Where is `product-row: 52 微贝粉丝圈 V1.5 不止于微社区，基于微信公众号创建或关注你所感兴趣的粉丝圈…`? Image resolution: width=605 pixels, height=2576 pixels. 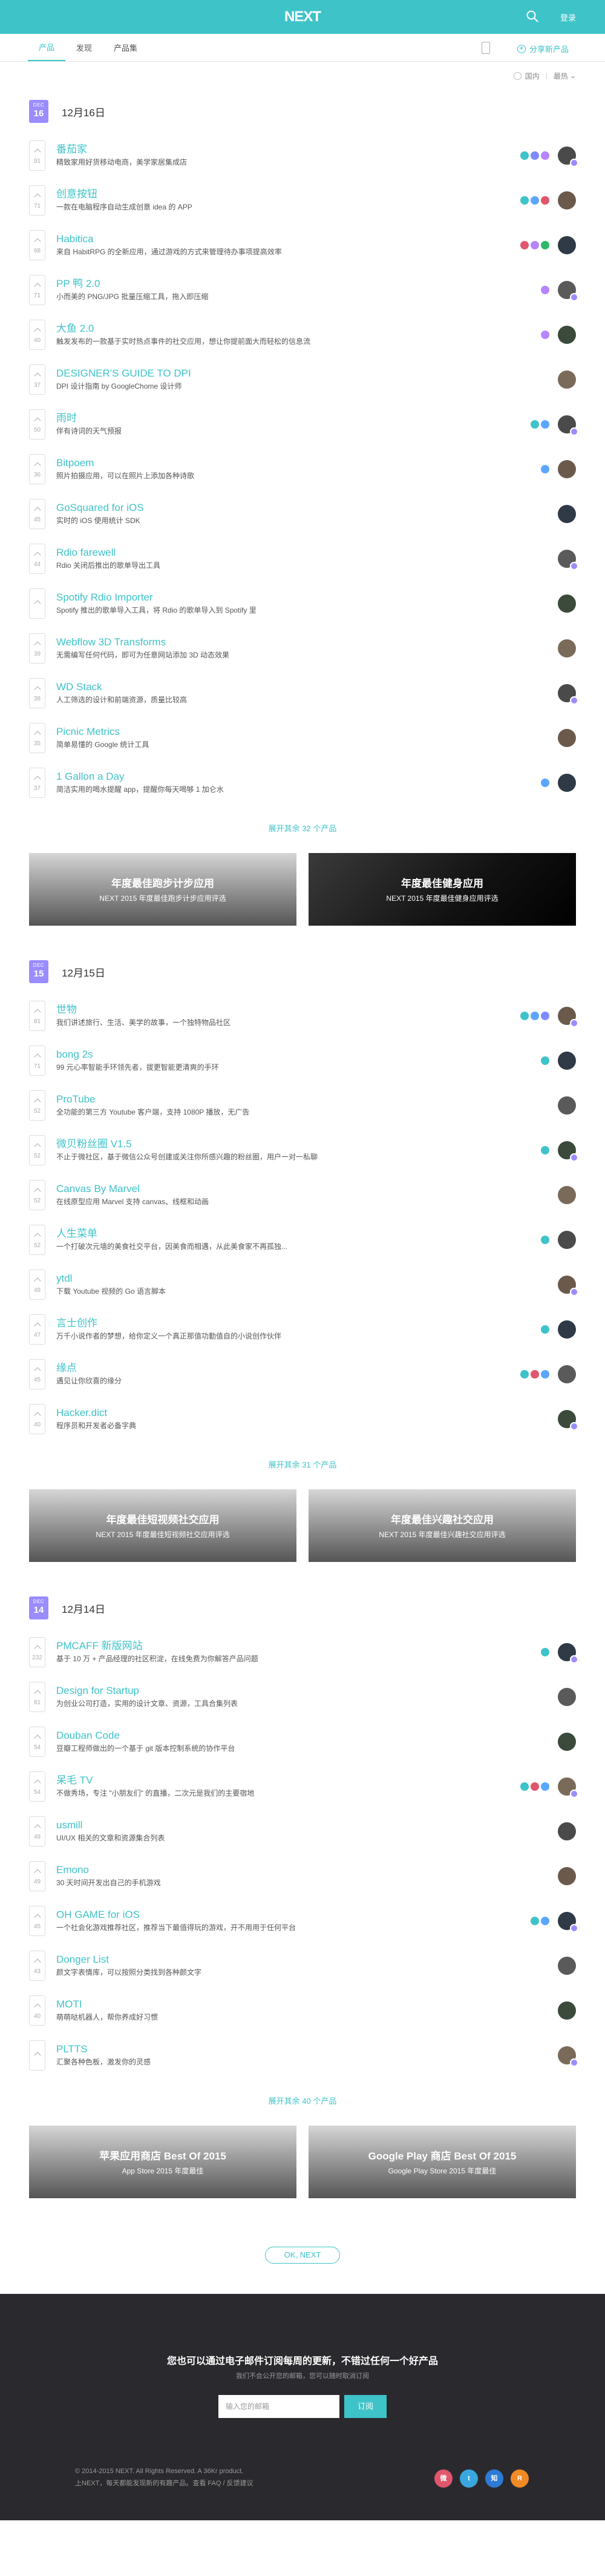 product-row: 52 微贝粉丝圈 V1.5 不止于微社区，基于微信公众号创建或关注你所感兴趣的粉丝圈… is located at coordinates (303, 1150).